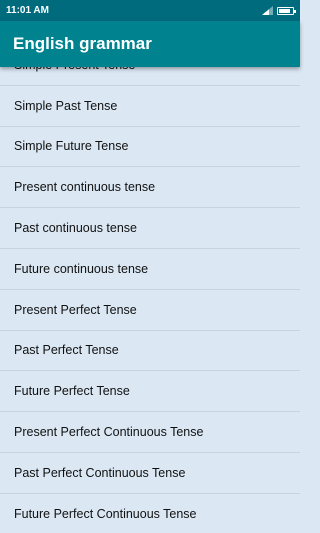 The image size is (320, 533). I want to click on list-item: Future Perfect Tense, so click(150, 392).